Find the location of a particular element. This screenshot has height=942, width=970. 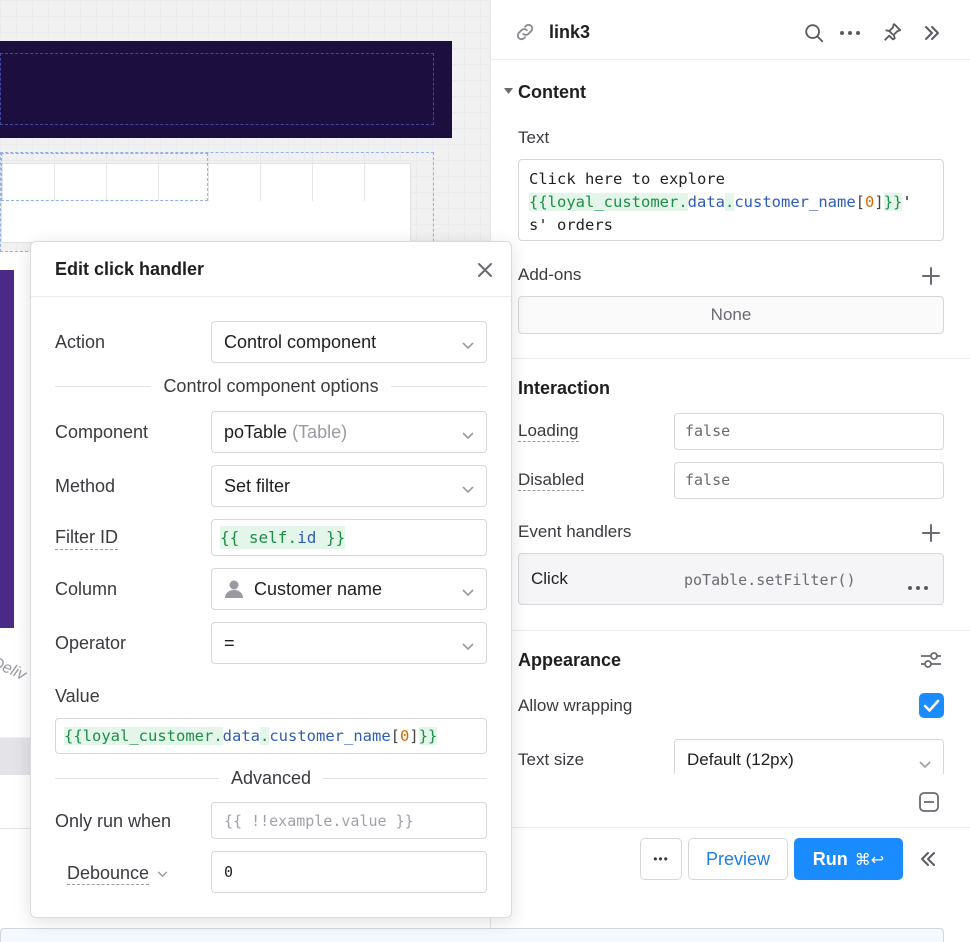

operator-select: = is located at coordinates (349, 643).